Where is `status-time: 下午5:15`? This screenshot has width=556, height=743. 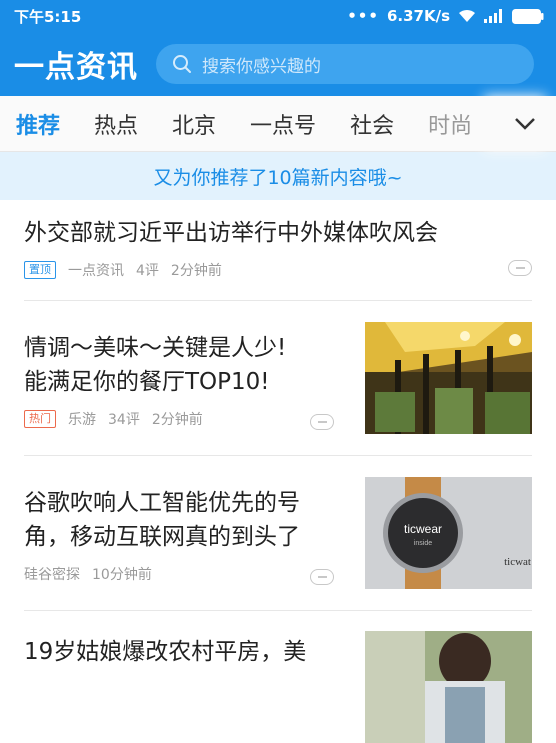
status-time: 下午5:15 is located at coordinates (48, 16).